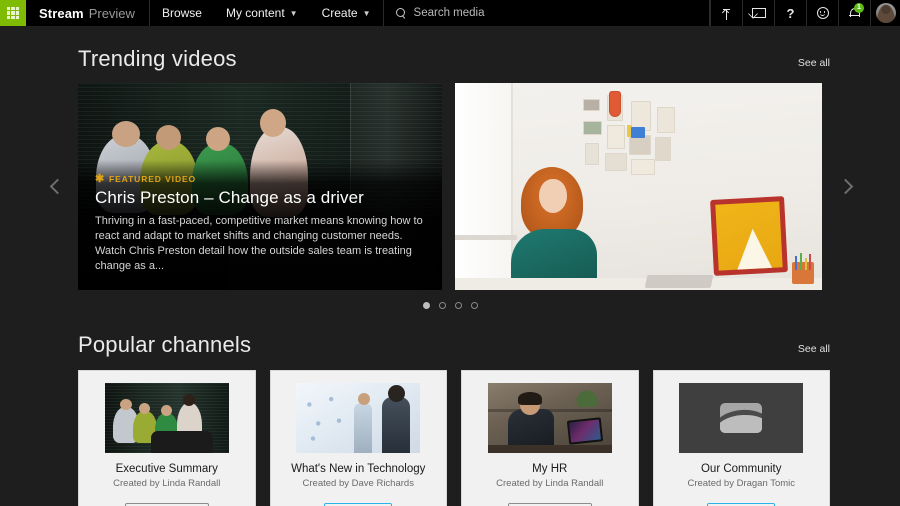 The width and height of the screenshot is (900, 506). What do you see at coordinates (741, 483) in the screenshot?
I see `channel-creator: Created by Dragan Tomic` at bounding box center [741, 483].